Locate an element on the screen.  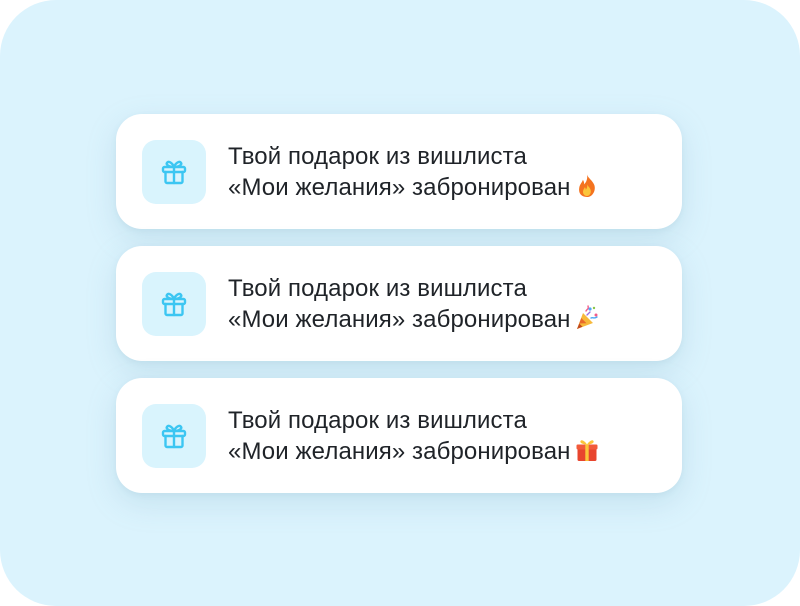
wrapped-gift-emoji is located at coordinates (587, 450).